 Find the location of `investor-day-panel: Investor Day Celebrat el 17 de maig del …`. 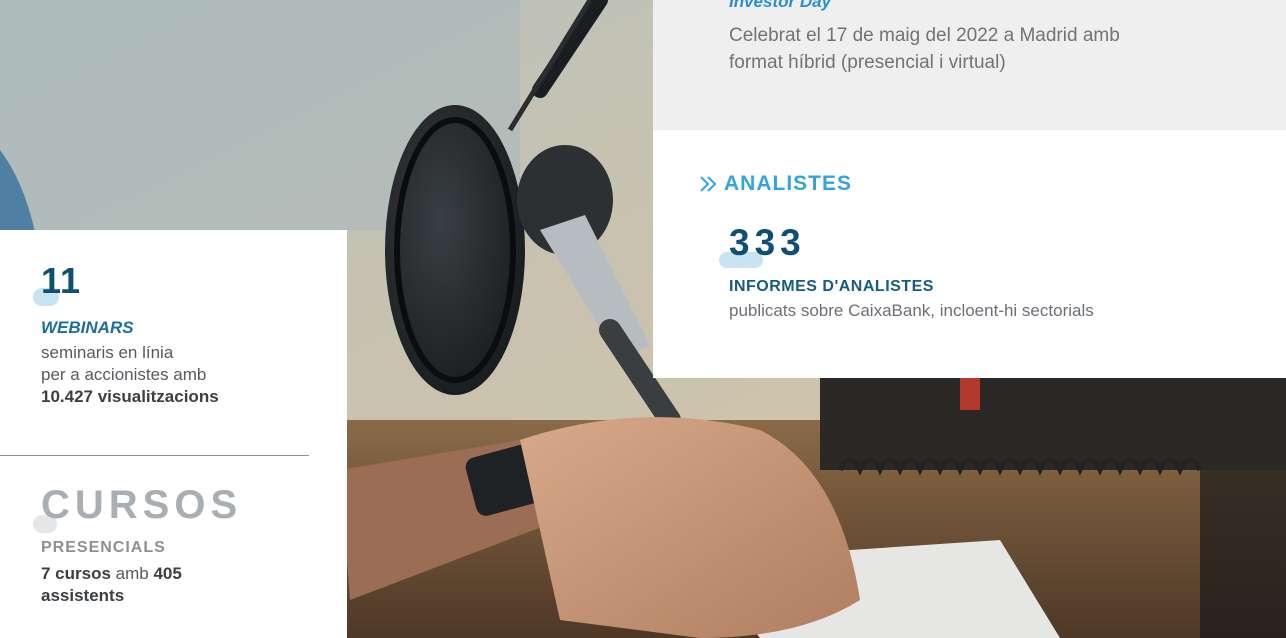

investor-day-panel: Investor Day Celebrat el 17 de maig del … is located at coordinates (969, 65).